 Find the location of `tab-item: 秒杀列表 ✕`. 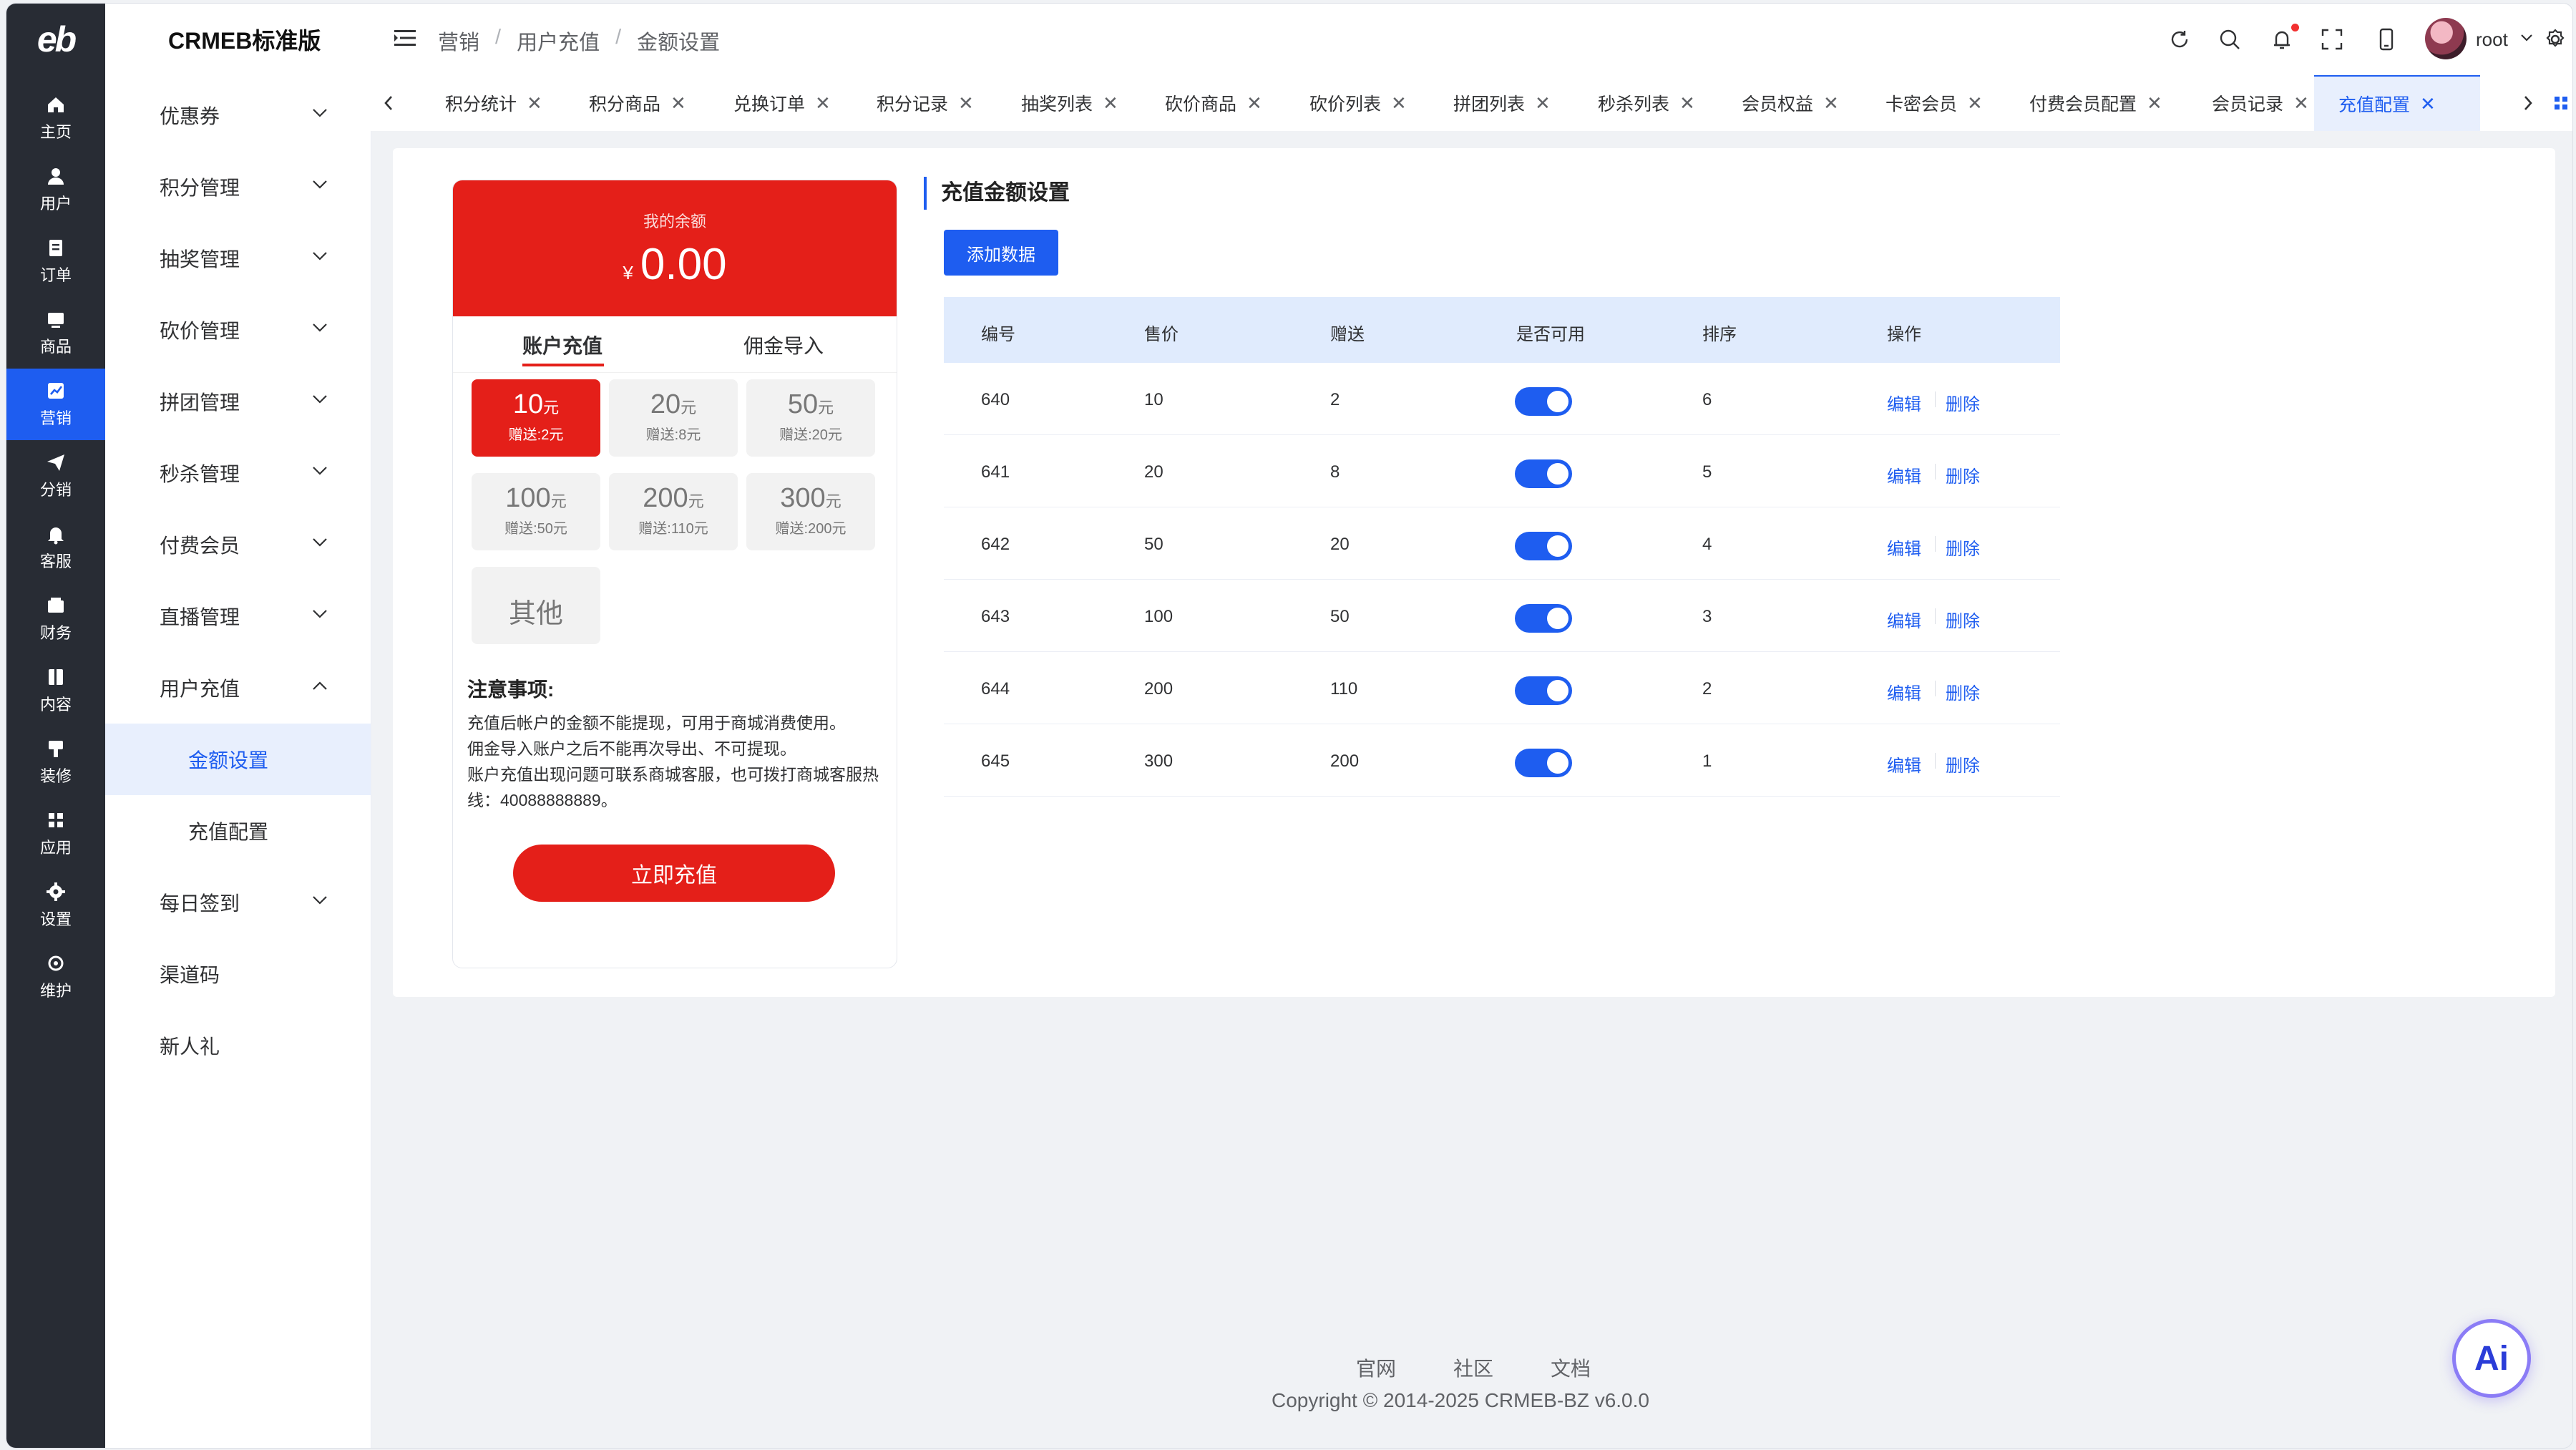

tab-item: 秒杀列表 ✕ is located at coordinates (1646, 103).